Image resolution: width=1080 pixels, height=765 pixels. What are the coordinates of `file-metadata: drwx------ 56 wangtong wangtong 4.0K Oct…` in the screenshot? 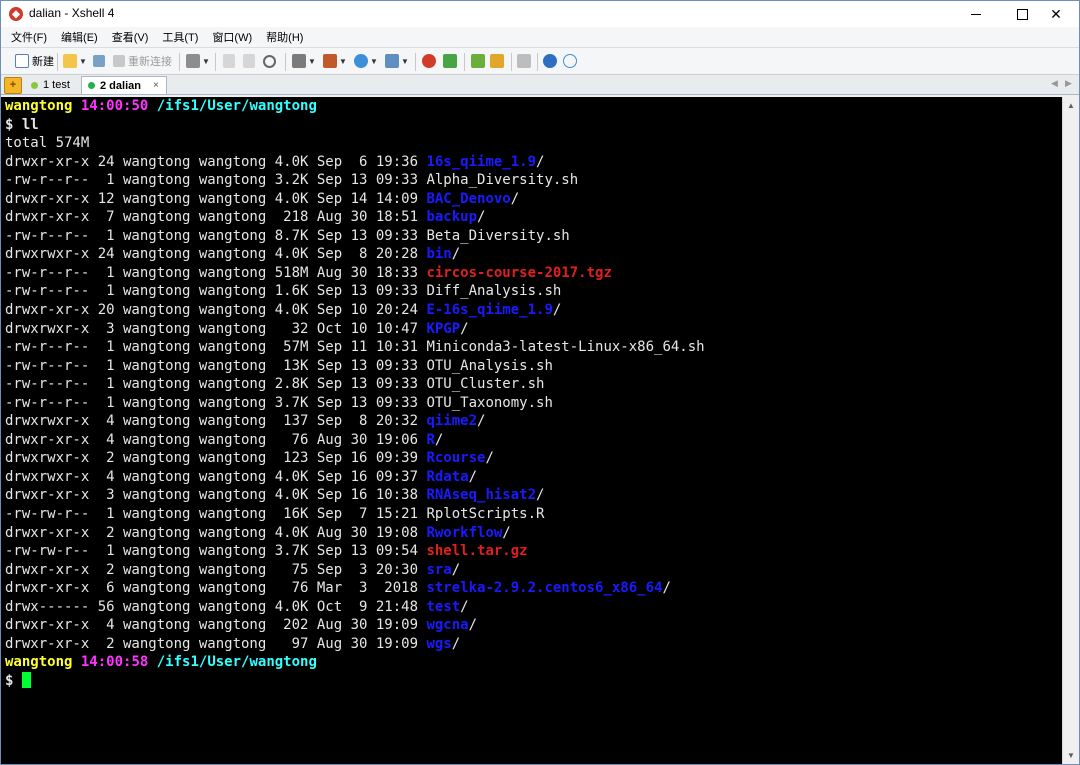 It's located at (216, 606).